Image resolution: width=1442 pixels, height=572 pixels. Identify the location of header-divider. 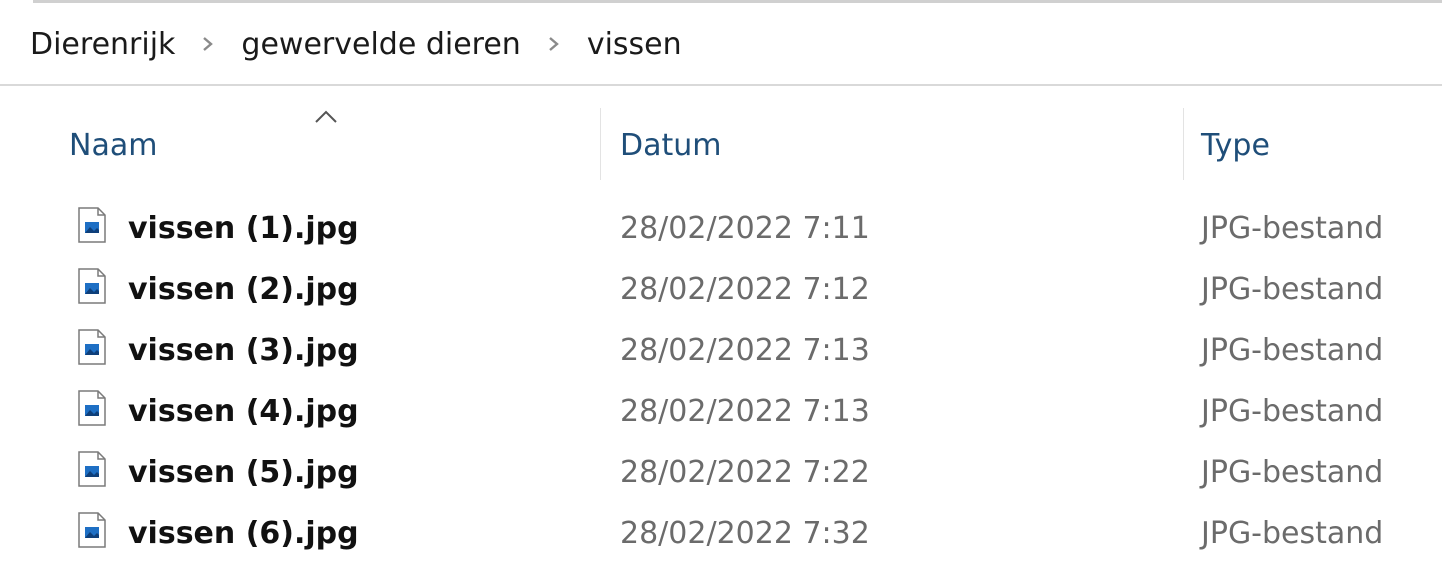
(721, 85).